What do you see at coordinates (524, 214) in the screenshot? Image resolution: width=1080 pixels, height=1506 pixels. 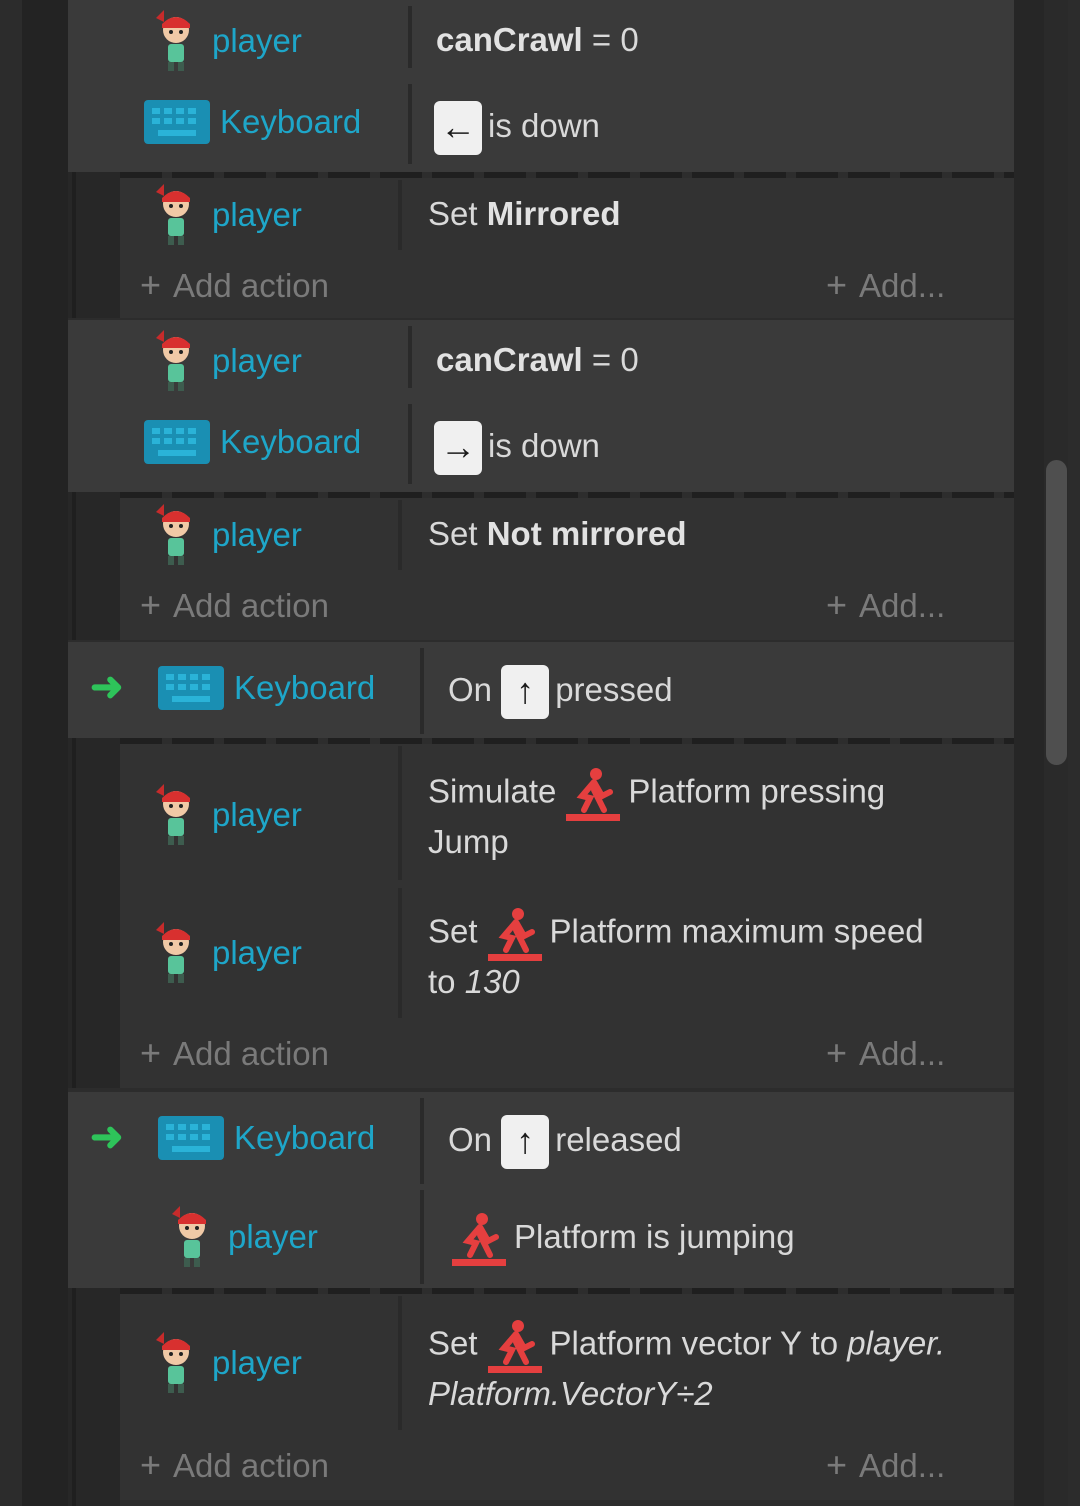 I see `action-text: Set Mirrored` at bounding box center [524, 214].